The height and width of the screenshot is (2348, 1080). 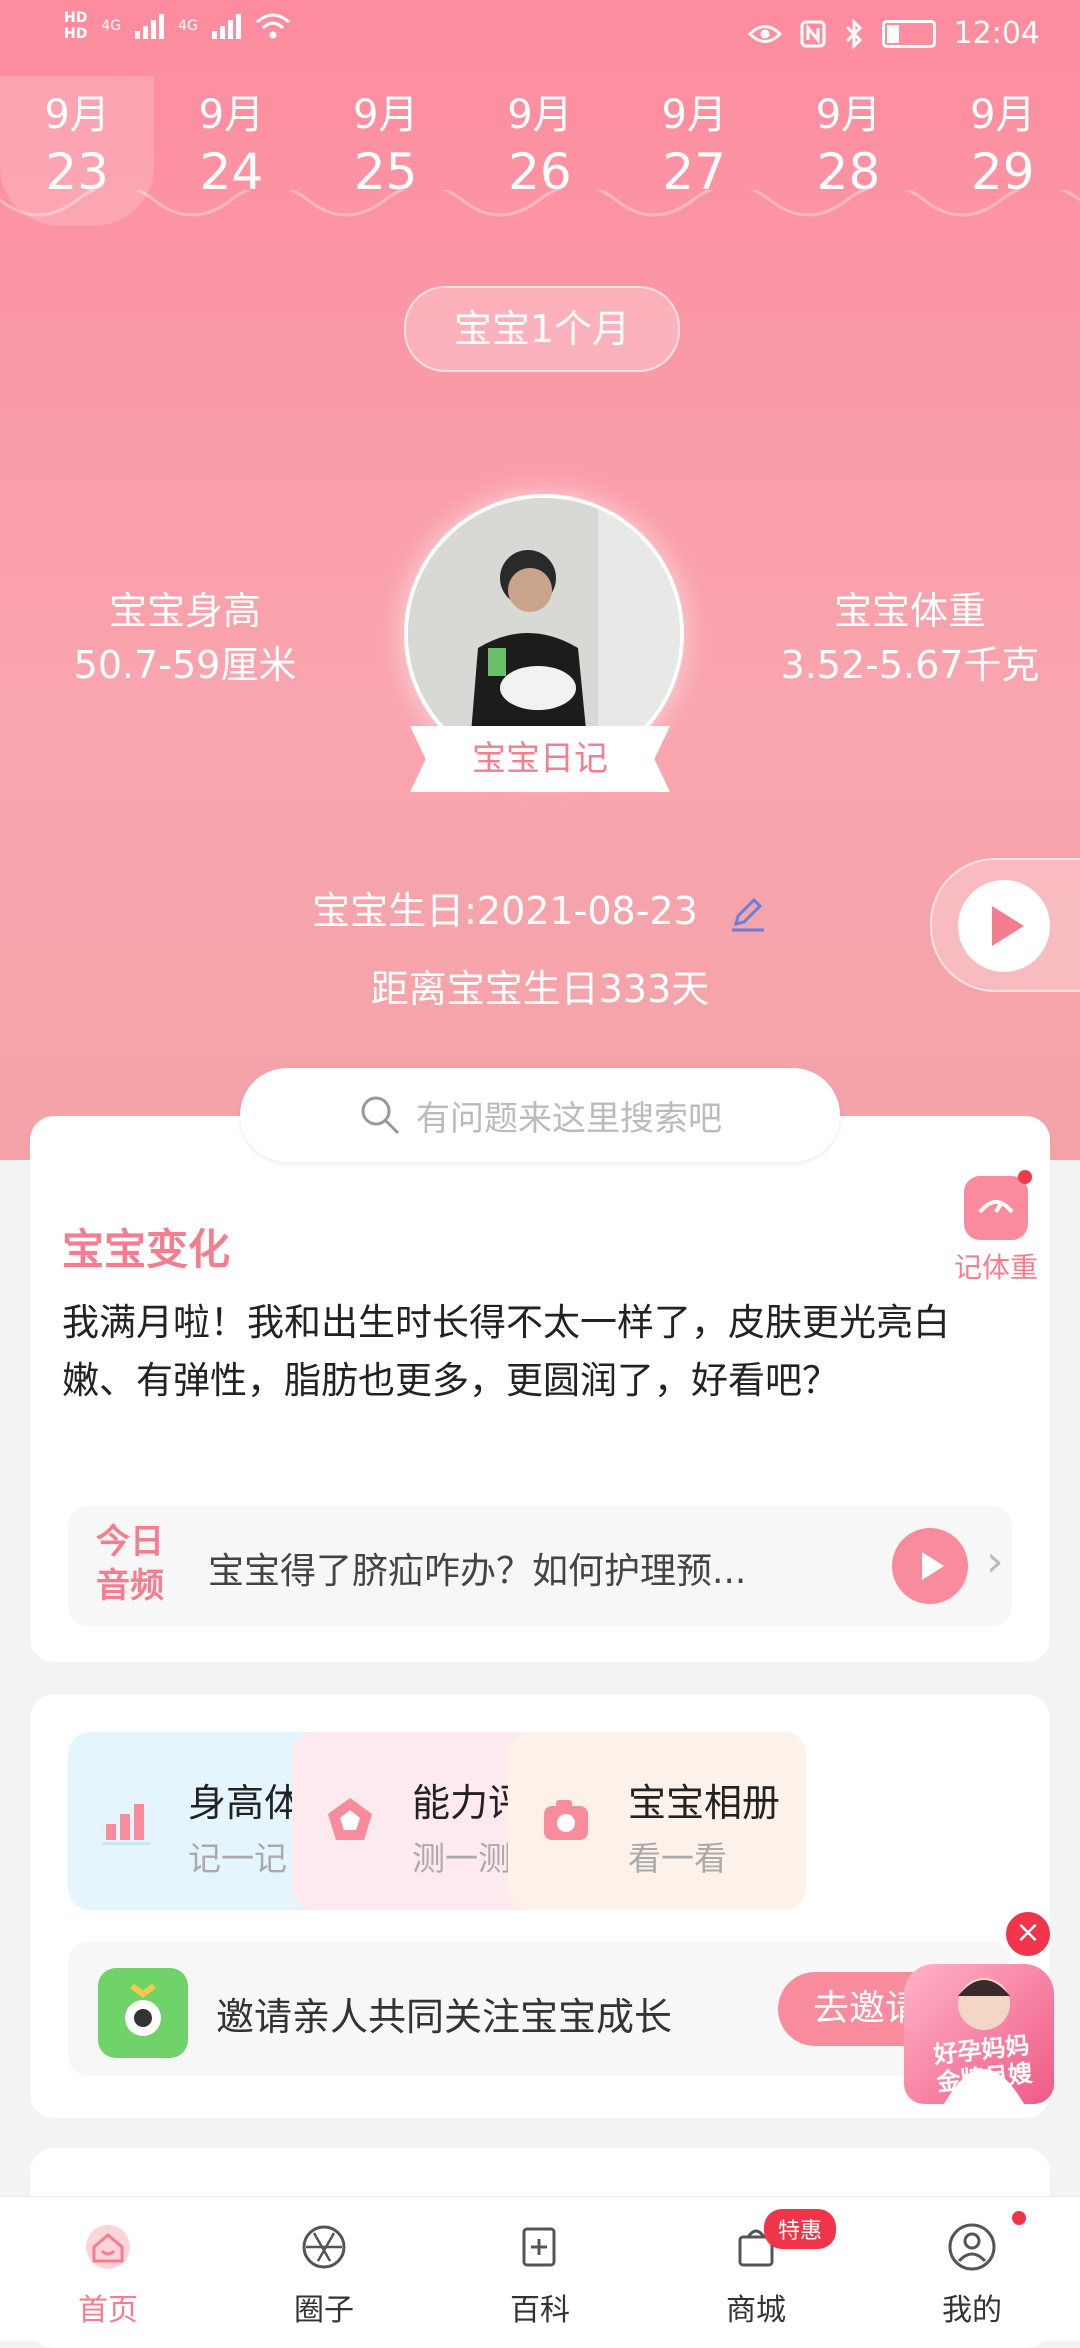 What do you see at coordinates (185, 638) in the screenshot?
I see `height-stat: 宝宝身高 50.7-59厘米` at bounding box center [185, 638].